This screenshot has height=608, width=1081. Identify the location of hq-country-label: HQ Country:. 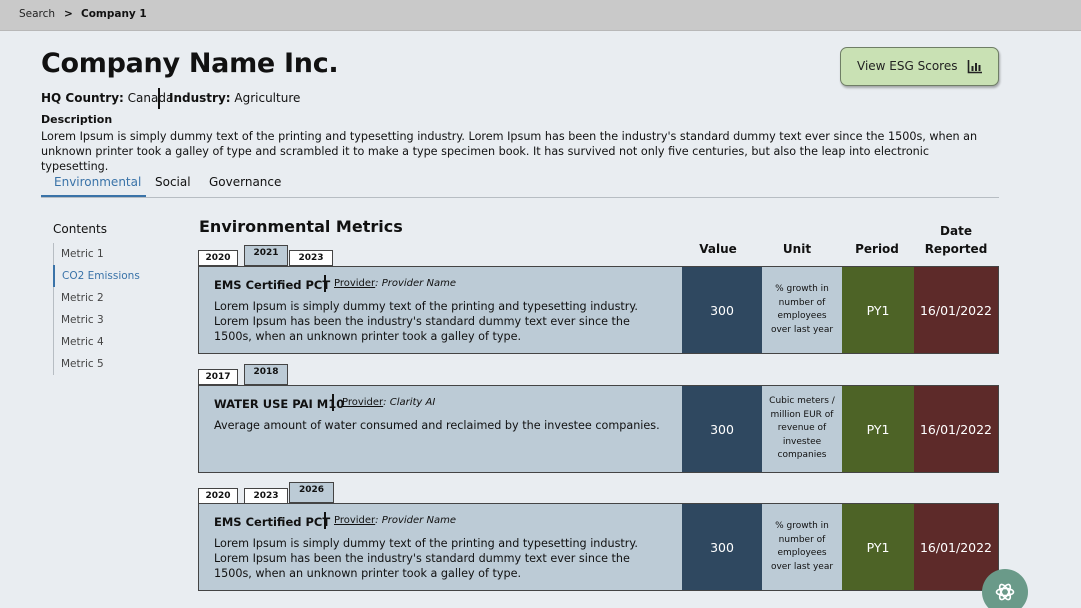
(82, 98).